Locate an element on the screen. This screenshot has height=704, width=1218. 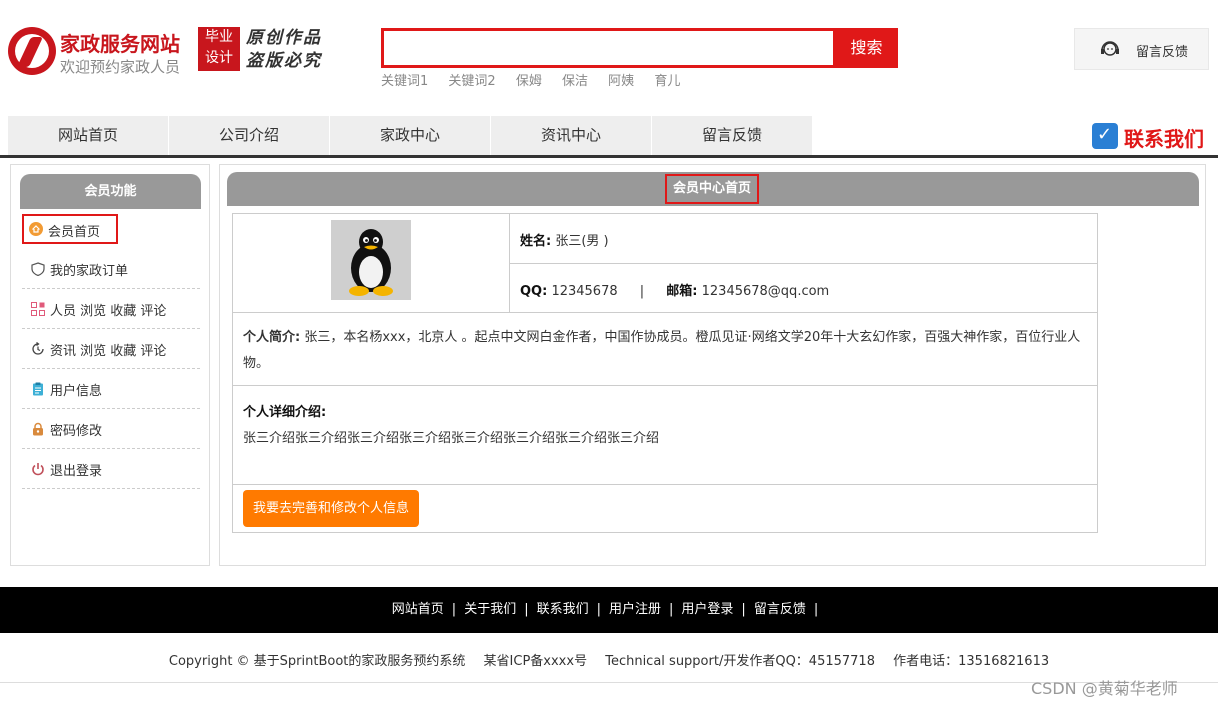
footer-links: 网站首页 | 关于我们 | 联系我们 | 用户注册 | 用户登录 | 留言反馈 | is located at coordinates (609, 610).